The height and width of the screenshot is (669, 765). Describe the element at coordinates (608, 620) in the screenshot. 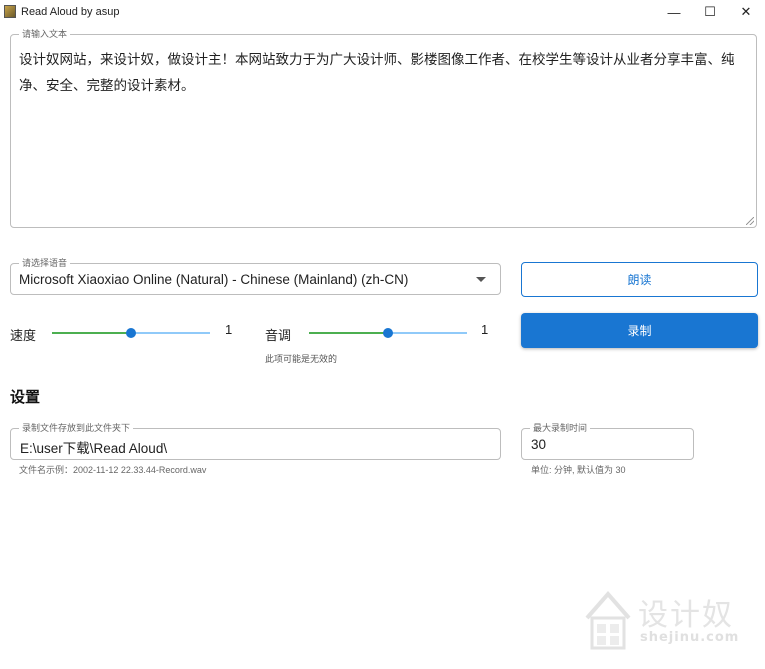

I see `house-logo-icon` at that location.